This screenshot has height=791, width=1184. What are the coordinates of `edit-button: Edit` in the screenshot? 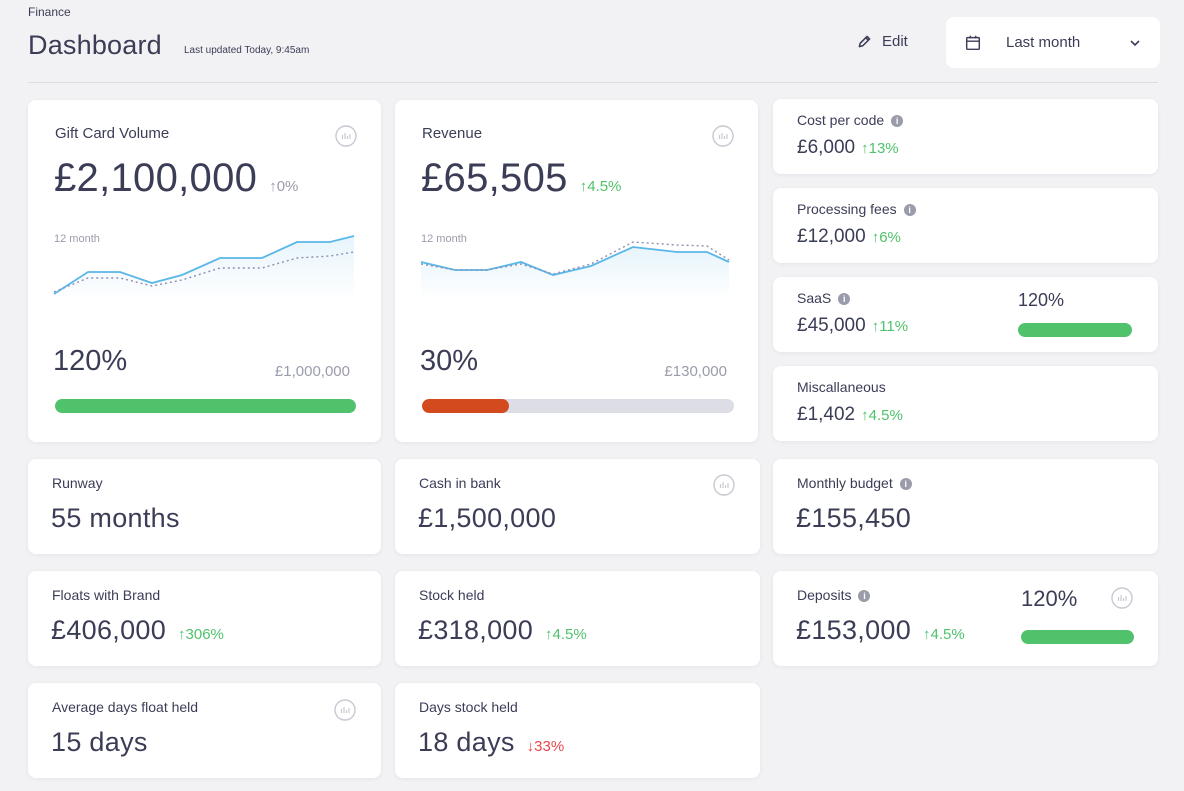 It's located at (882, 41).